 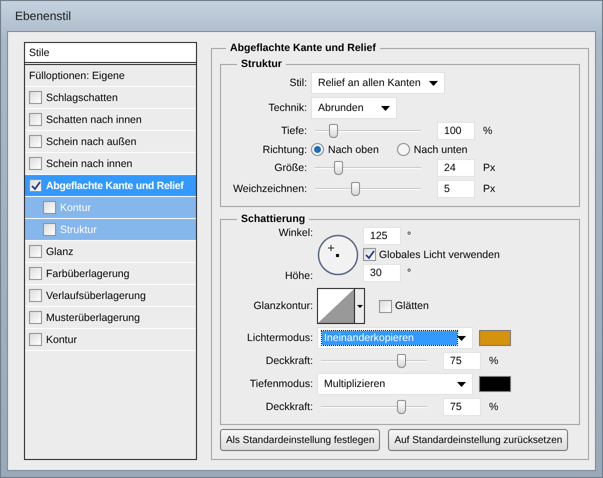 What do you see at coordinates (293, 131) in the screenshot?
I see `field-label: Tiefe:` at bounding box center [293, 131].